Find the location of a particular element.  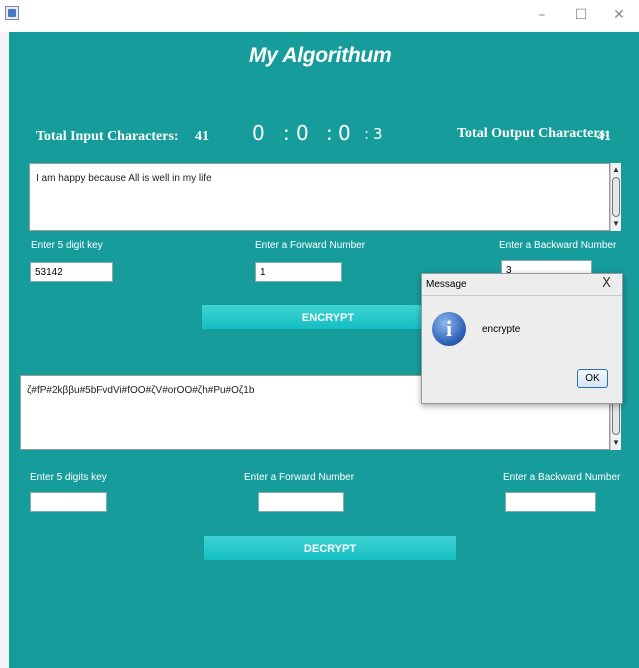

timer-hours: 0 is located at coordinates (258, 133).